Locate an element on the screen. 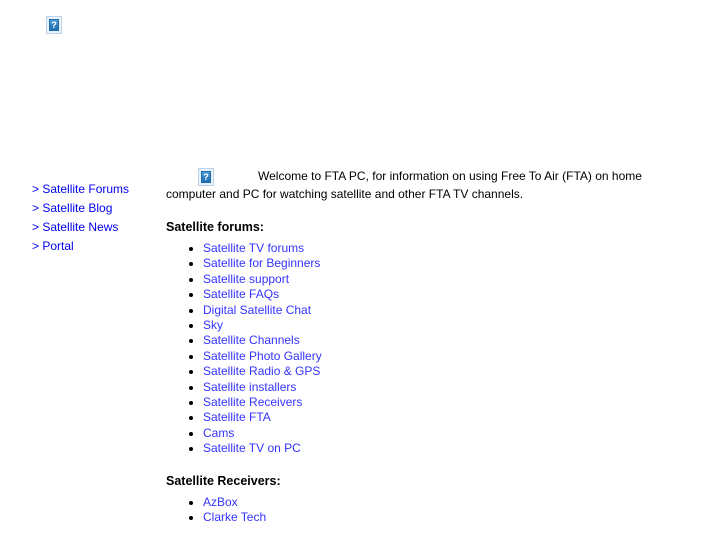 The image size is (727, 545). link-satellite-fta: Satellite FTA is located at coordinates (237, 417).